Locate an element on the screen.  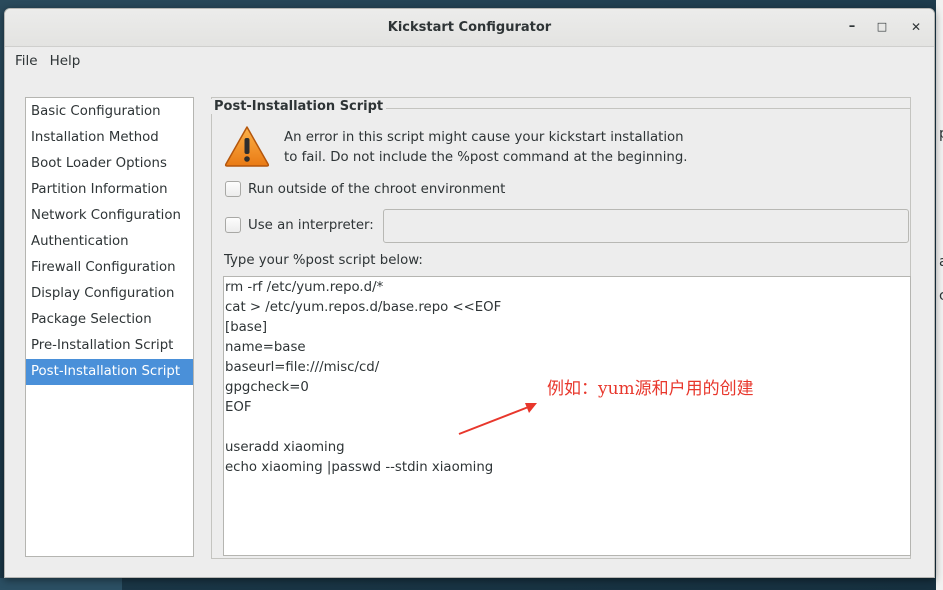
sidebar-item-boot-loader-options: Boot Loader Options is located at coordinates (109, 164).